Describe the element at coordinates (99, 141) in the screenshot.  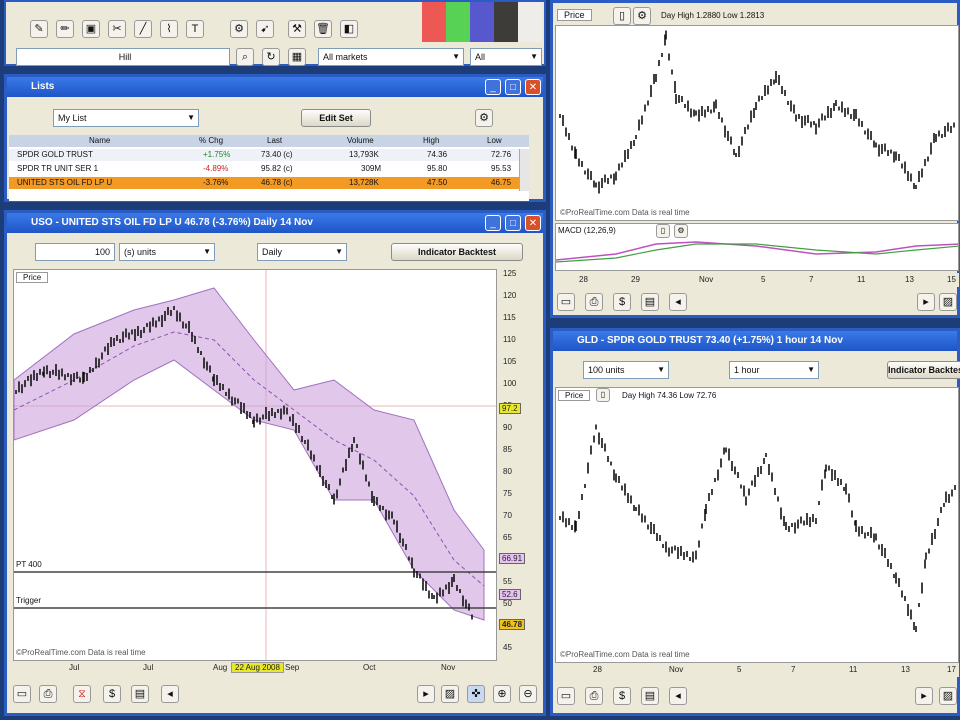
I see `col-name: Name` at that location.